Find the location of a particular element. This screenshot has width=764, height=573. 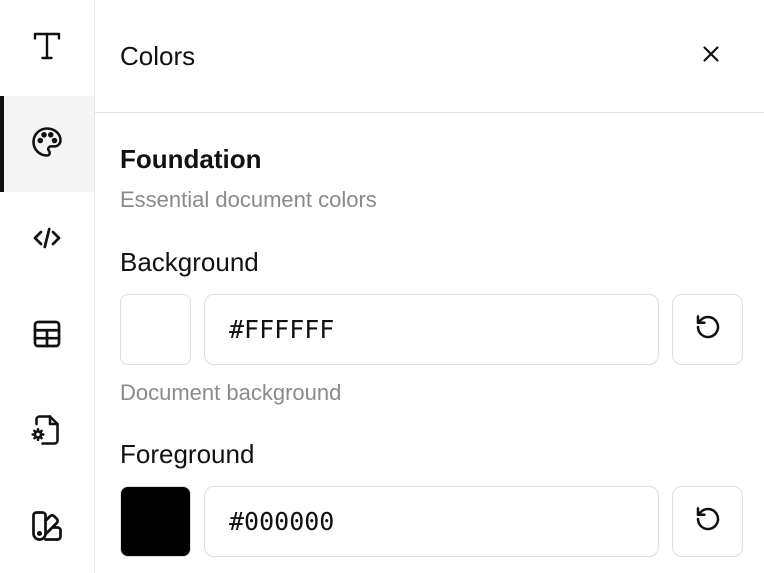

background-label: Background is located at coordinates (189, 262).